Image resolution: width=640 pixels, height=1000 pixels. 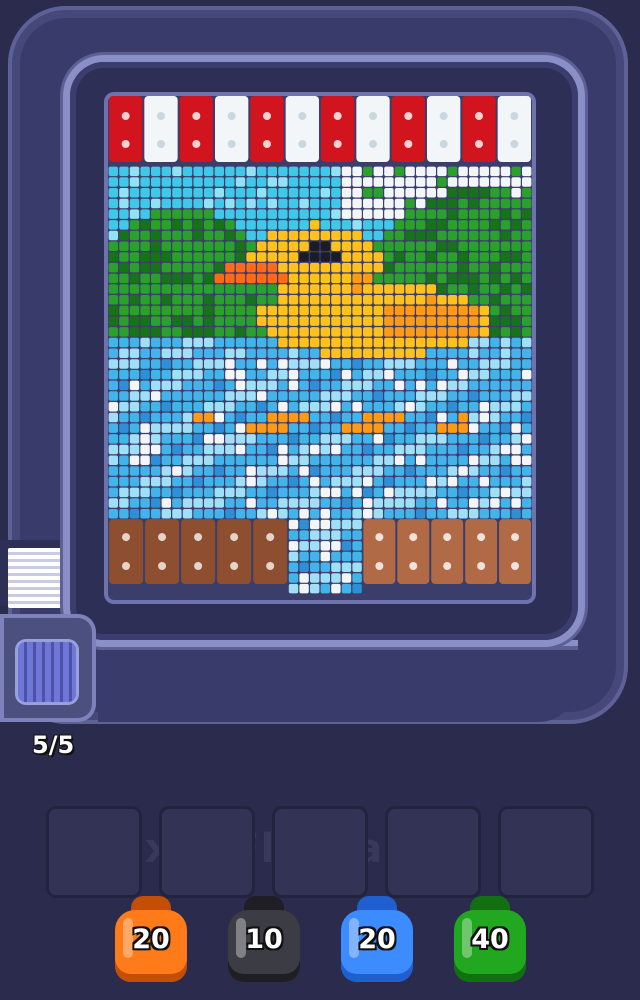 I want to click on shooter-blue: 20, so click(x=377, y=943).